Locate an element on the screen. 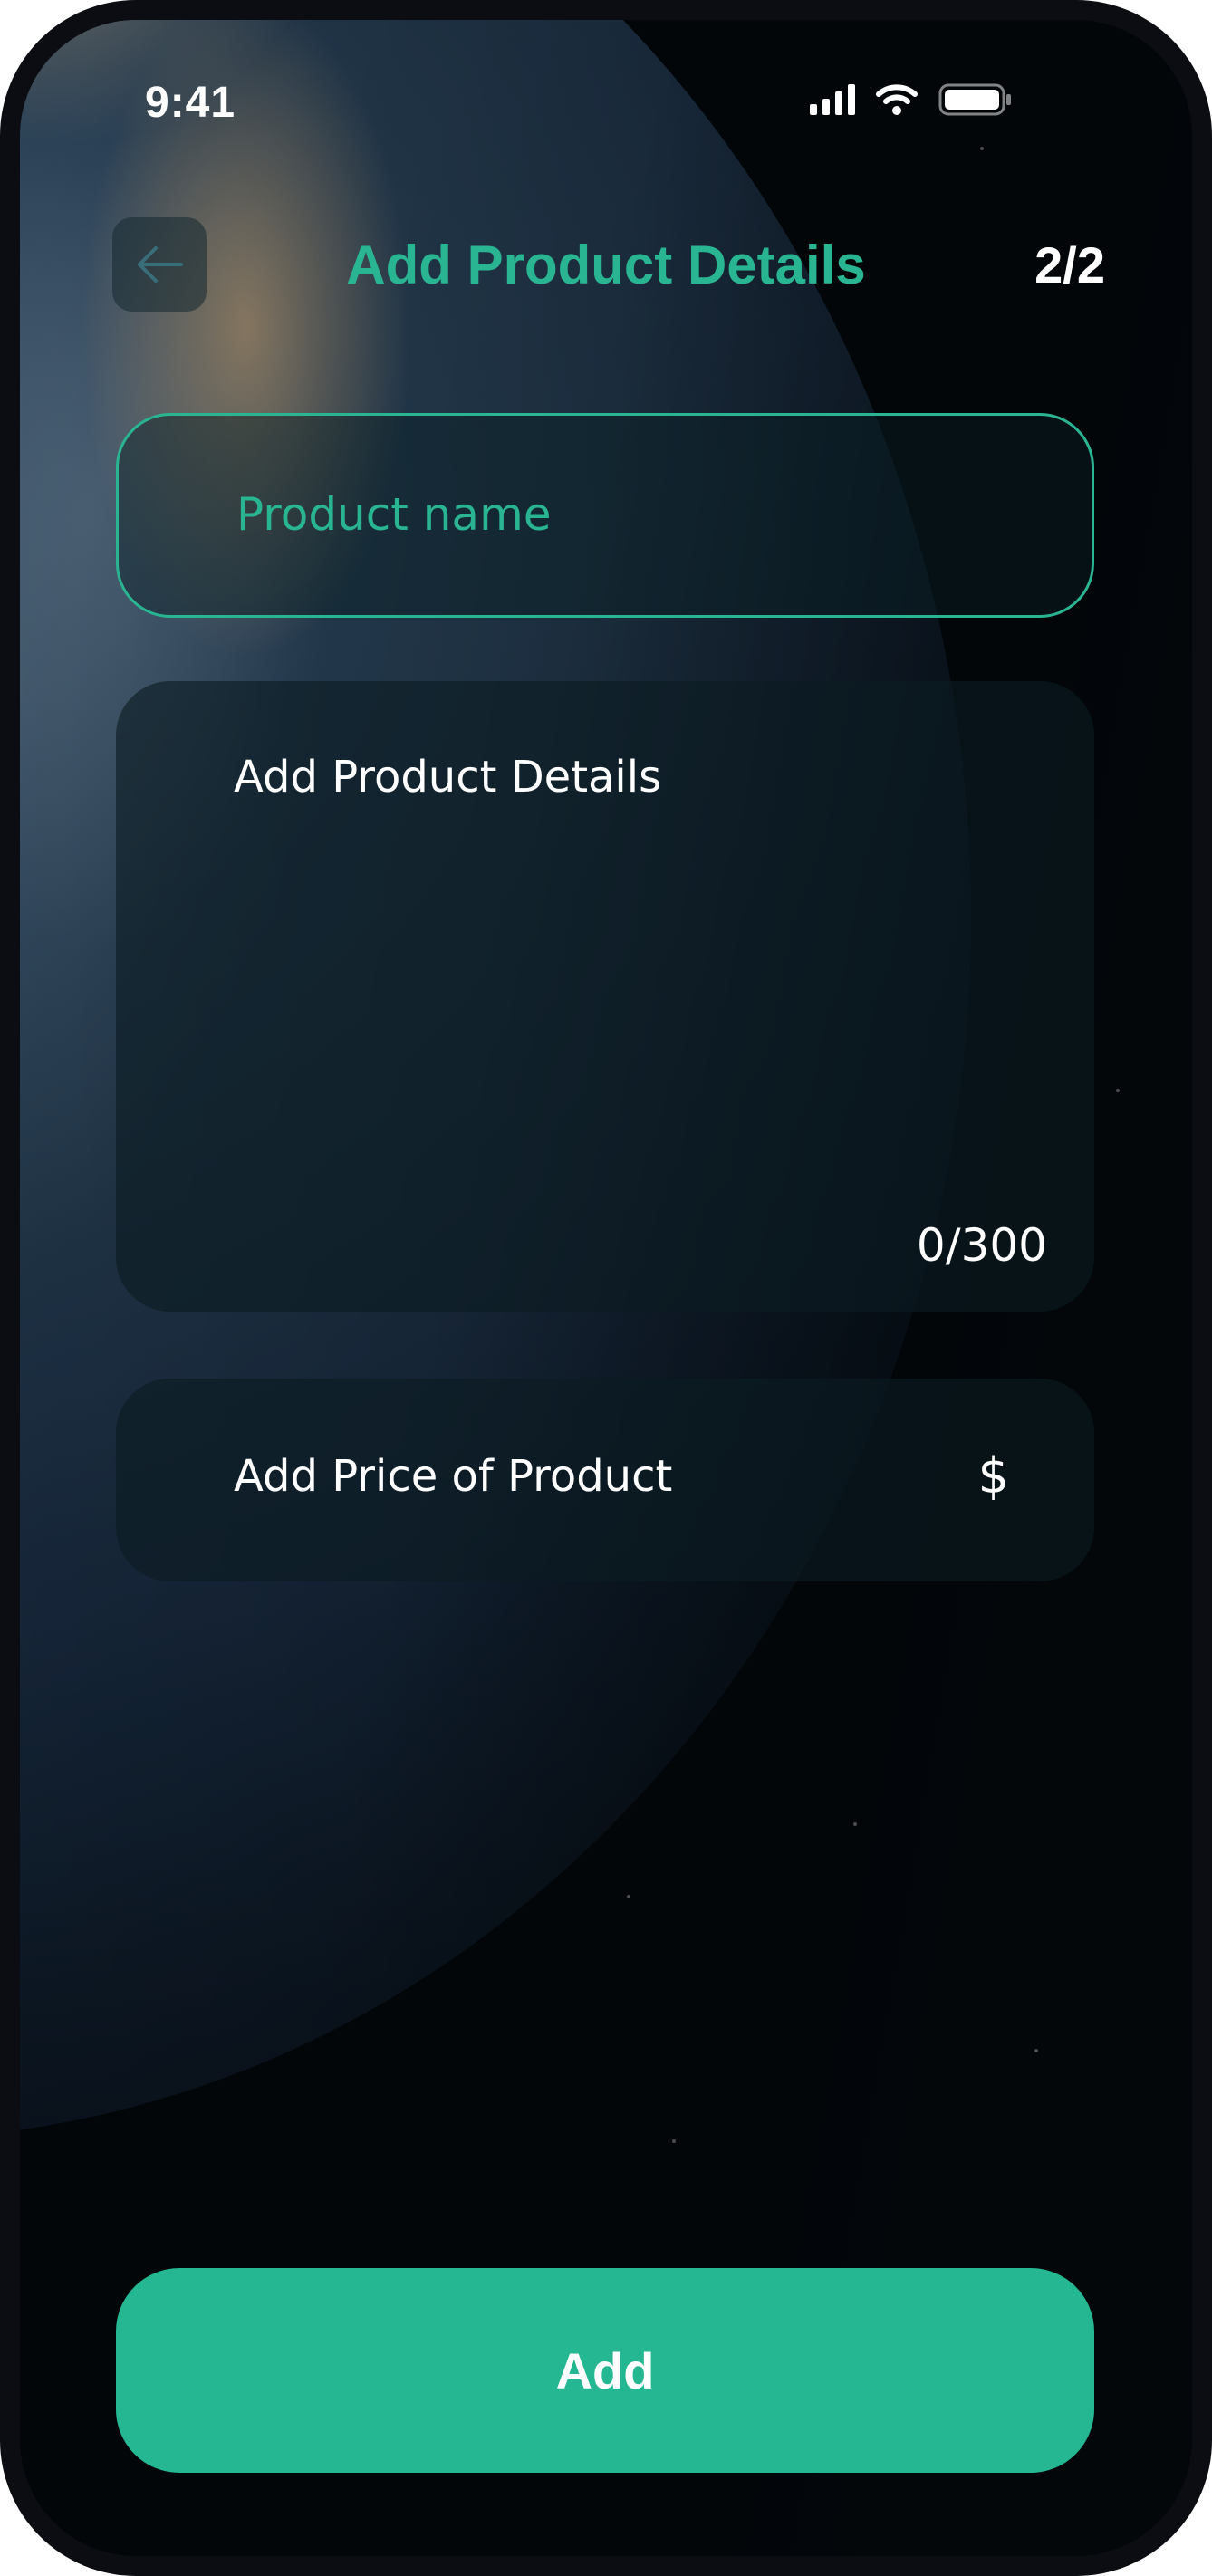  cellular-signal-icon is located at coordinates (832, 99).